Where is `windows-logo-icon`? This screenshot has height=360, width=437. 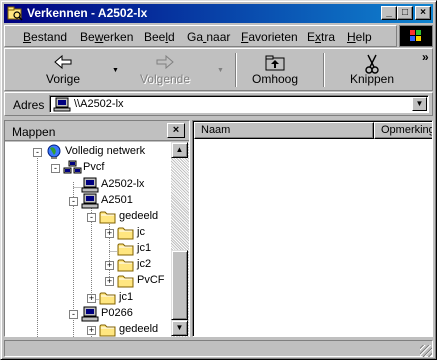 windows-logo-icon is located at coordinates (416, 36).